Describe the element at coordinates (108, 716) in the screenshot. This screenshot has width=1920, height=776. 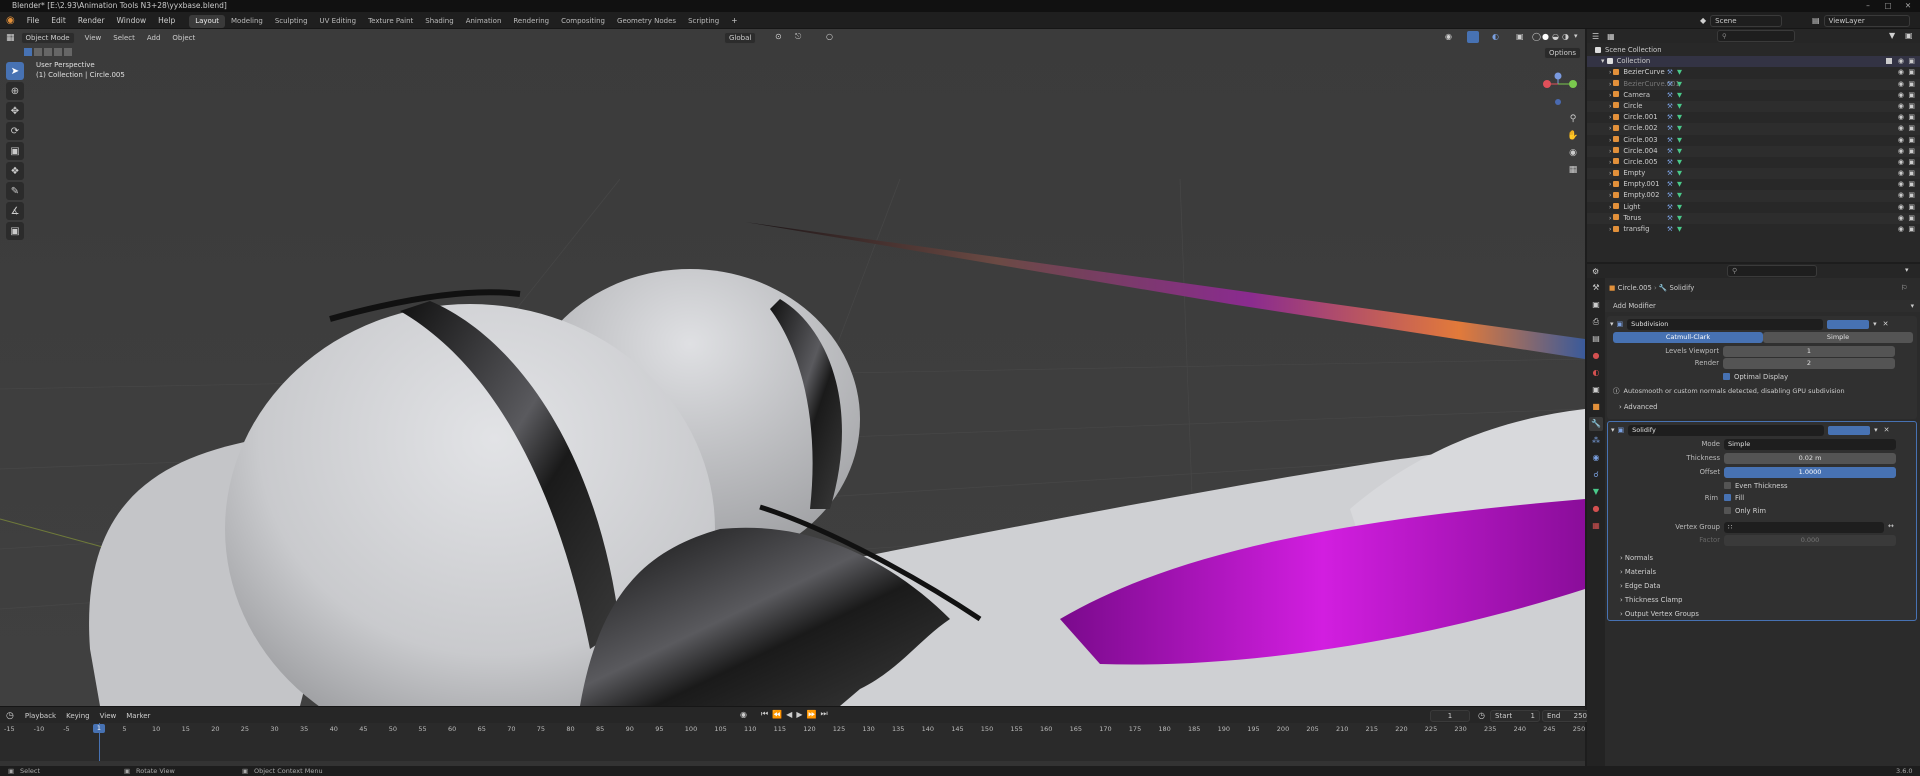
I see `menu-tl-view: View` at that location.